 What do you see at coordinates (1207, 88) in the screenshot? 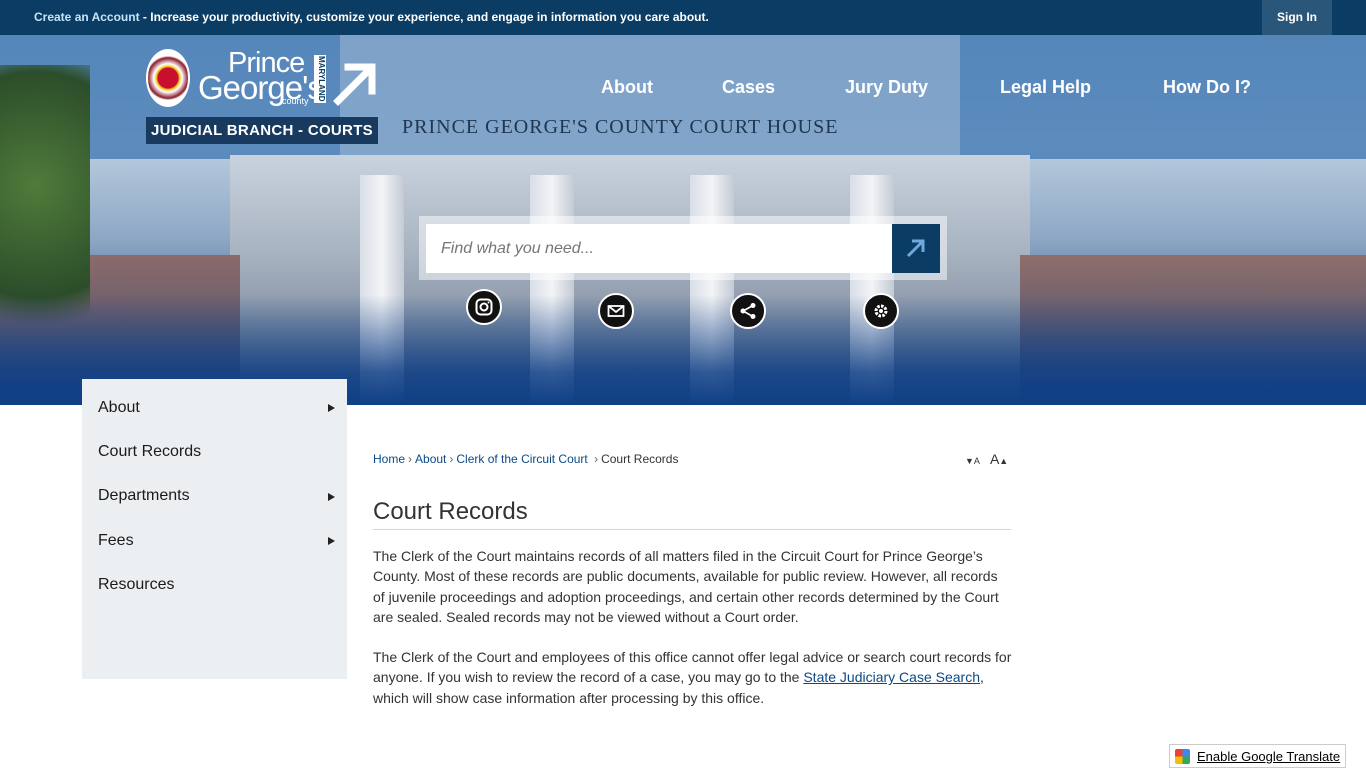
I see `nav-how-do-i: How Do I?` at bounding box center [1207, 88].